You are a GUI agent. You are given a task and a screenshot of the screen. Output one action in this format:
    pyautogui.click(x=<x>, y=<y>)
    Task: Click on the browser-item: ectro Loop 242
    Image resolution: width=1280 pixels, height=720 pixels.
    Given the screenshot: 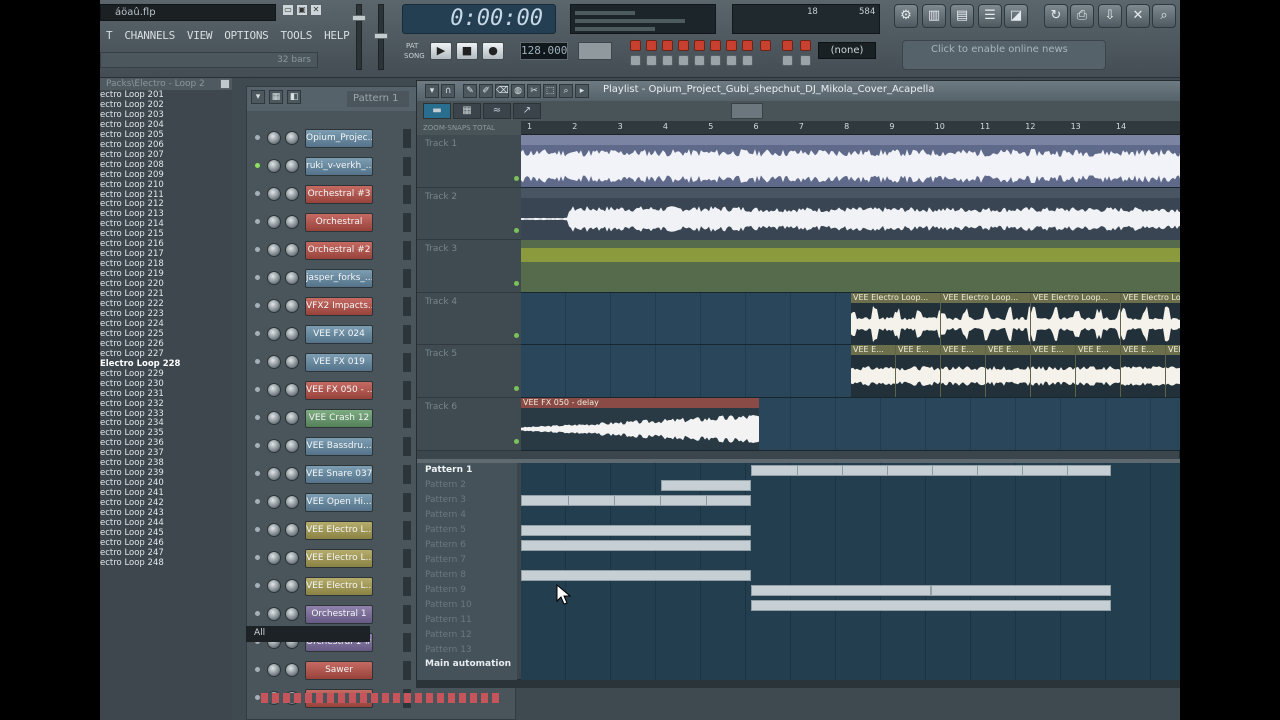 What is the action you would take?
    pyautogui.click(x=166, y=503)
    